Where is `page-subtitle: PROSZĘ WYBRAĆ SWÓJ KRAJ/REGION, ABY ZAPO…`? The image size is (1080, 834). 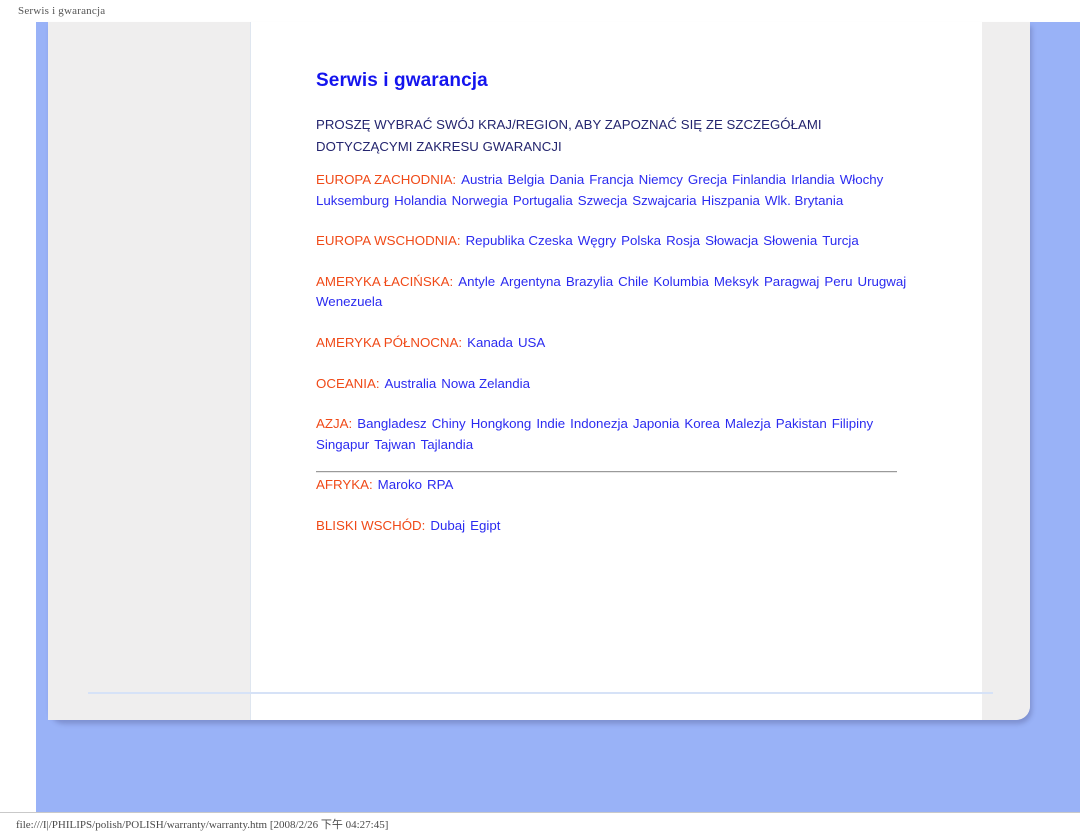 page-subtitle: PROSZĘ WYBRAĆ SWÓJ KRAJ/REGION, ABY ZAPO… is located at coordinates (569, 135).